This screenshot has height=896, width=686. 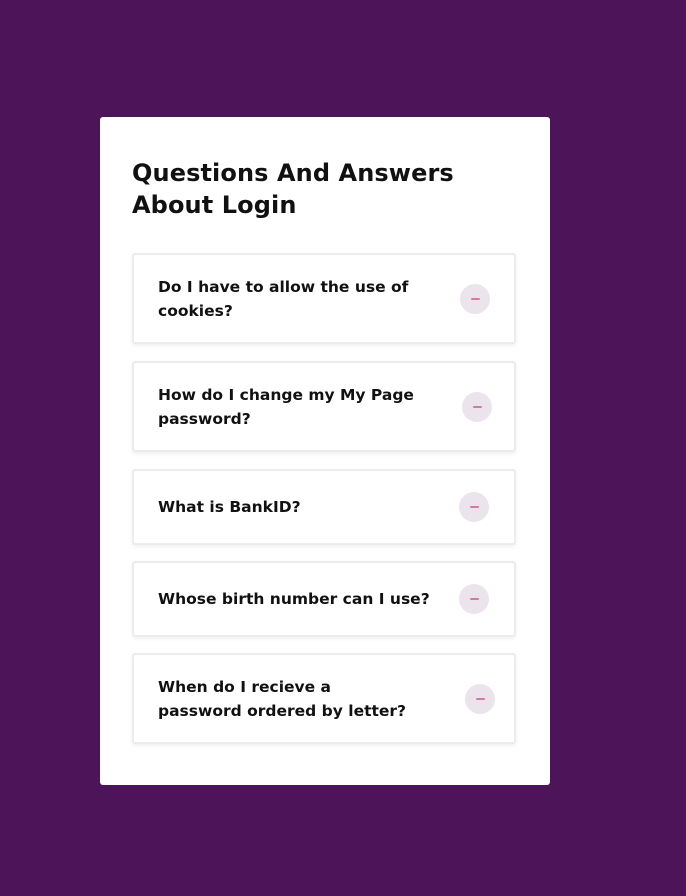 What do you see at coordinates (294, 599) in the screenshot?
I see `faq-question: Whose birth number can I use?` at bounding box center [294, 599].